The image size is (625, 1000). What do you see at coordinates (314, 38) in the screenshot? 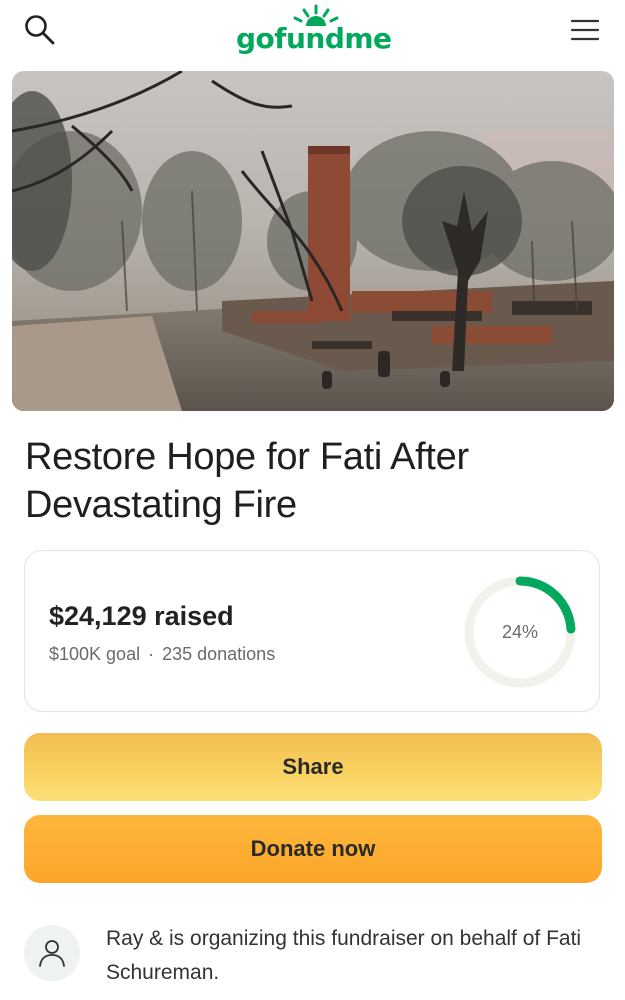
I see `logo-text: gofundme` at bounding box center [314, 38].